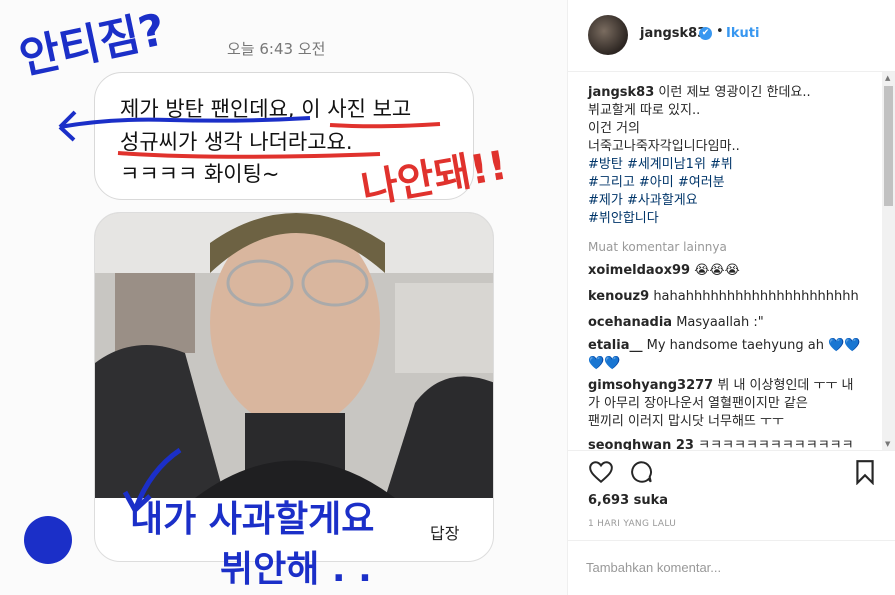 This screenshot has width=895, height=595. I want to click on comment-username: etalia__, so click(615, 345).